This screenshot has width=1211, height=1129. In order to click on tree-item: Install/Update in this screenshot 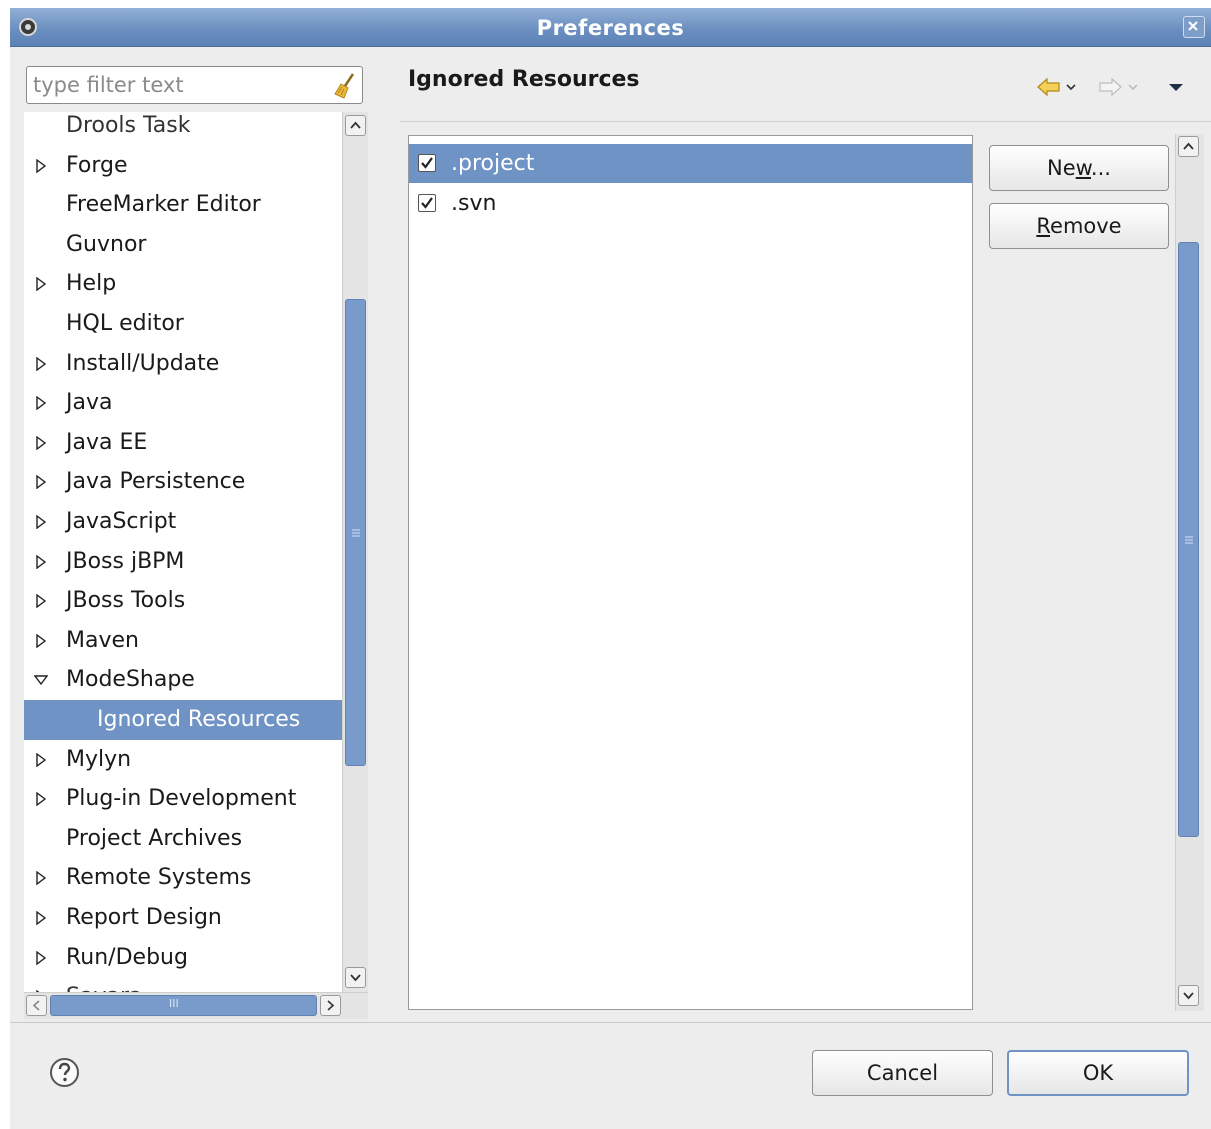, I will do `click(185, 364)`.